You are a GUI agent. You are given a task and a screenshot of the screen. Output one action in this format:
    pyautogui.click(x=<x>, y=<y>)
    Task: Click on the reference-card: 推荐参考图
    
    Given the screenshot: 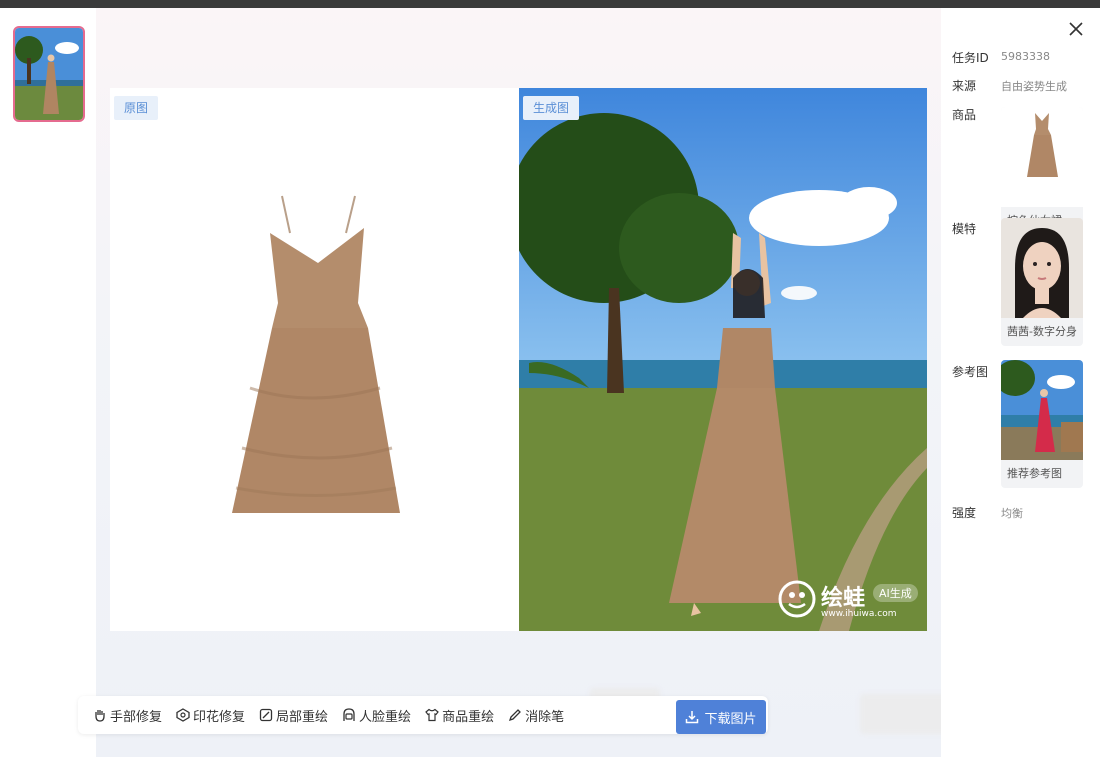 What is the action you would take?
    pyautogui.click(x=1042, y=424)
    